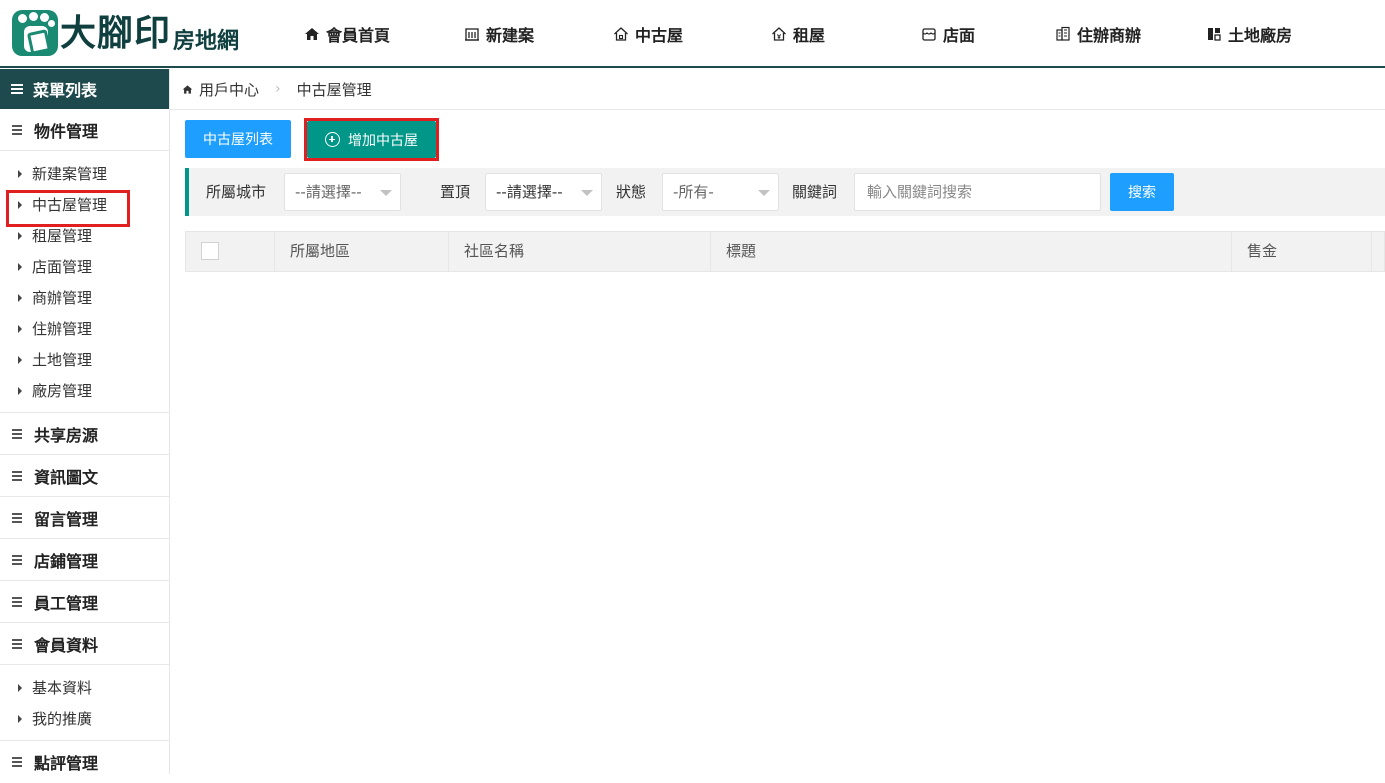 The height and width of the screenshot is (783, 1385). I want to click on shop-icon, so click(929, 34).